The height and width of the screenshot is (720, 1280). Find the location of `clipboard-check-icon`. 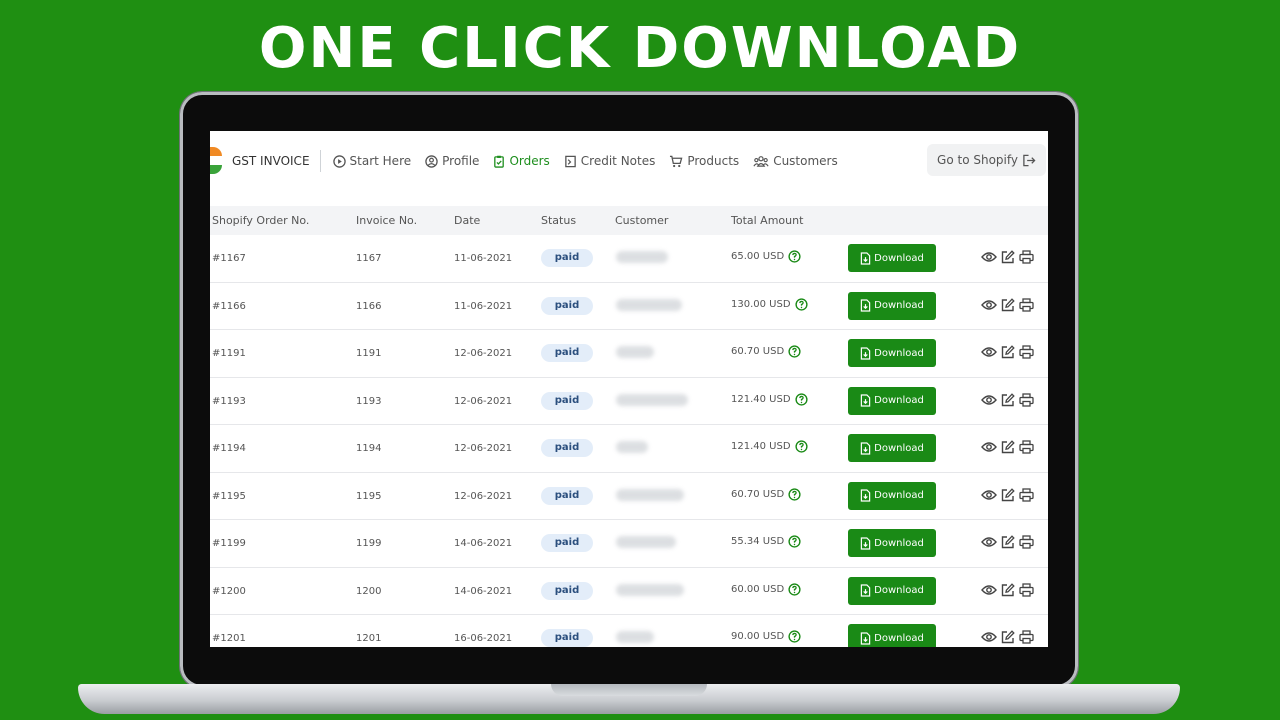

clipboard-check-icon is located at coordinates (499, 161).